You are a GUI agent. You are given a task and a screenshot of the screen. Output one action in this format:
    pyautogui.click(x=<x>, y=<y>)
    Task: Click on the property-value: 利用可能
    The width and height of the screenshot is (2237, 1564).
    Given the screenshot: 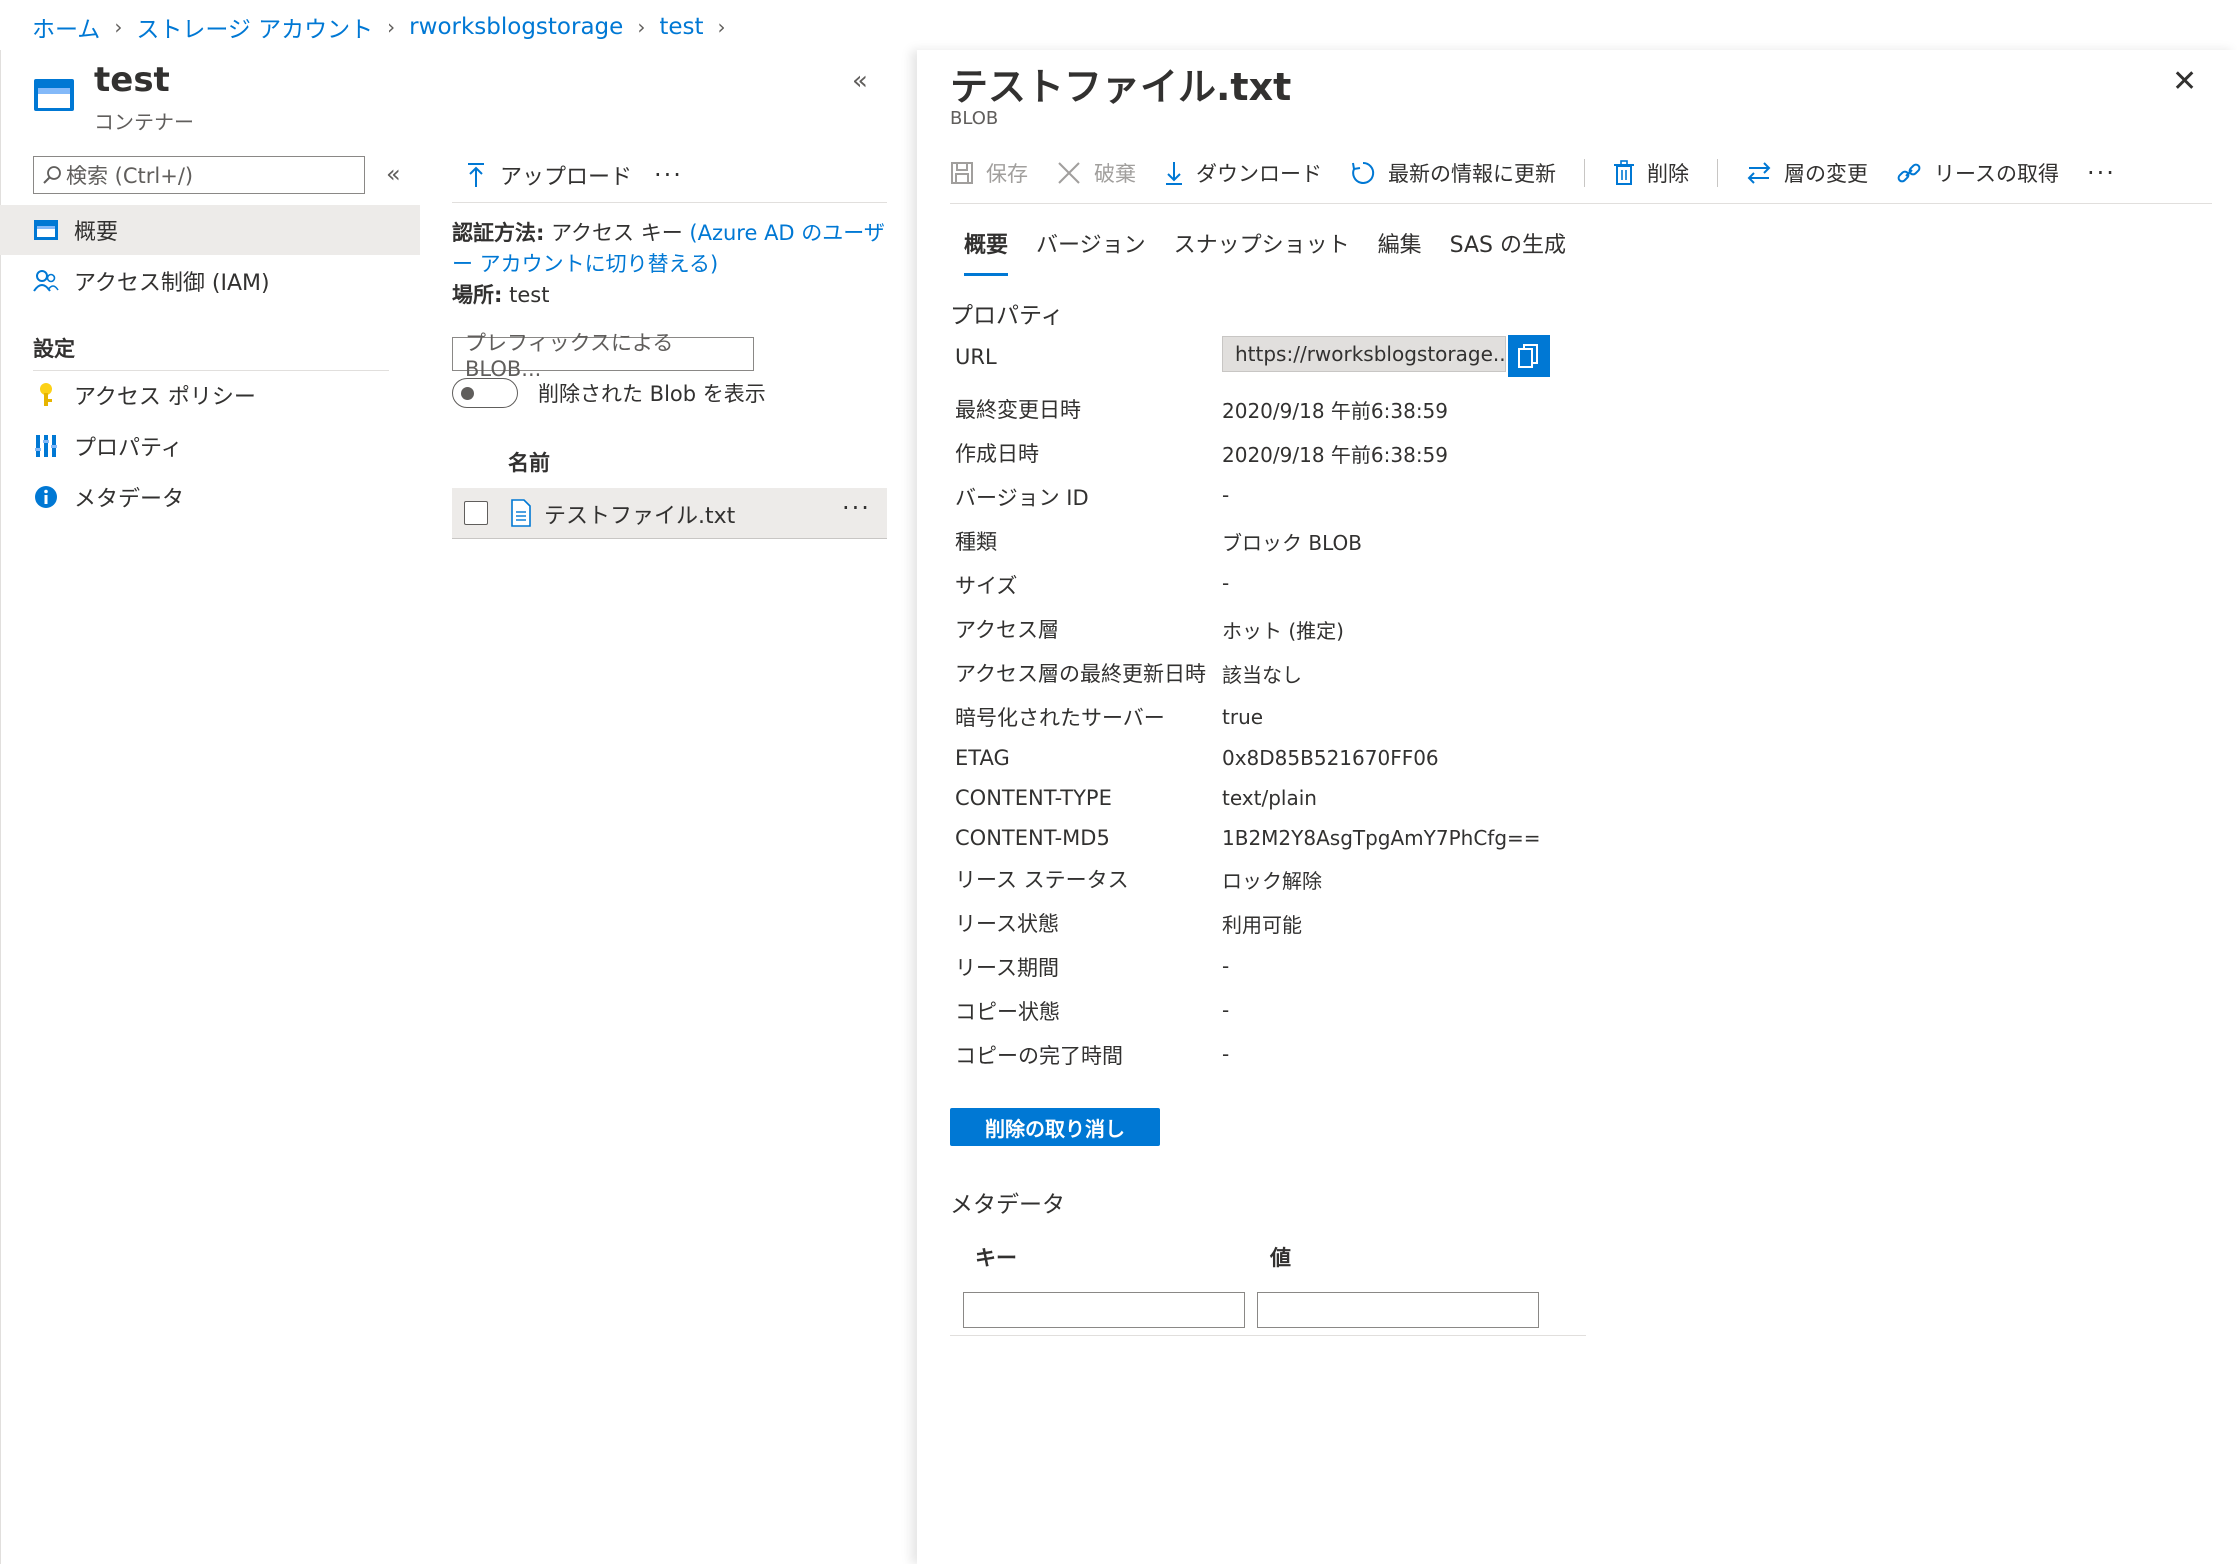 What is the action you would take?
    pyautogui.click(x=1262, y=925)
    